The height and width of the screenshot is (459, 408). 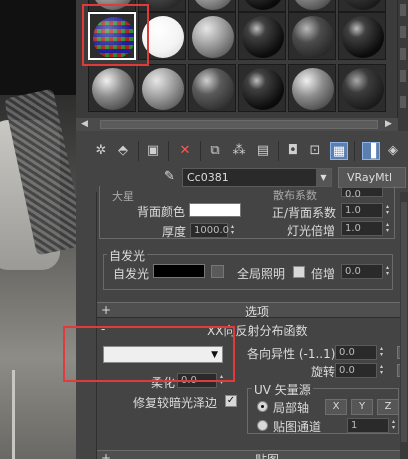 I want to click on put-to-library-icon: ▤, so click(x=263, y=151).